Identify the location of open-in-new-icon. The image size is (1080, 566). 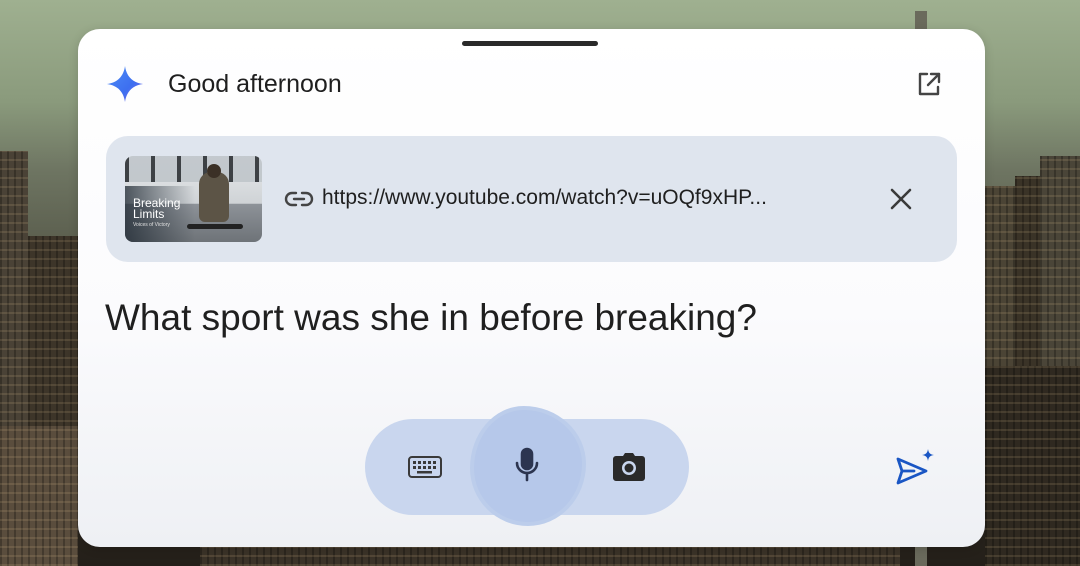
(929, 84).